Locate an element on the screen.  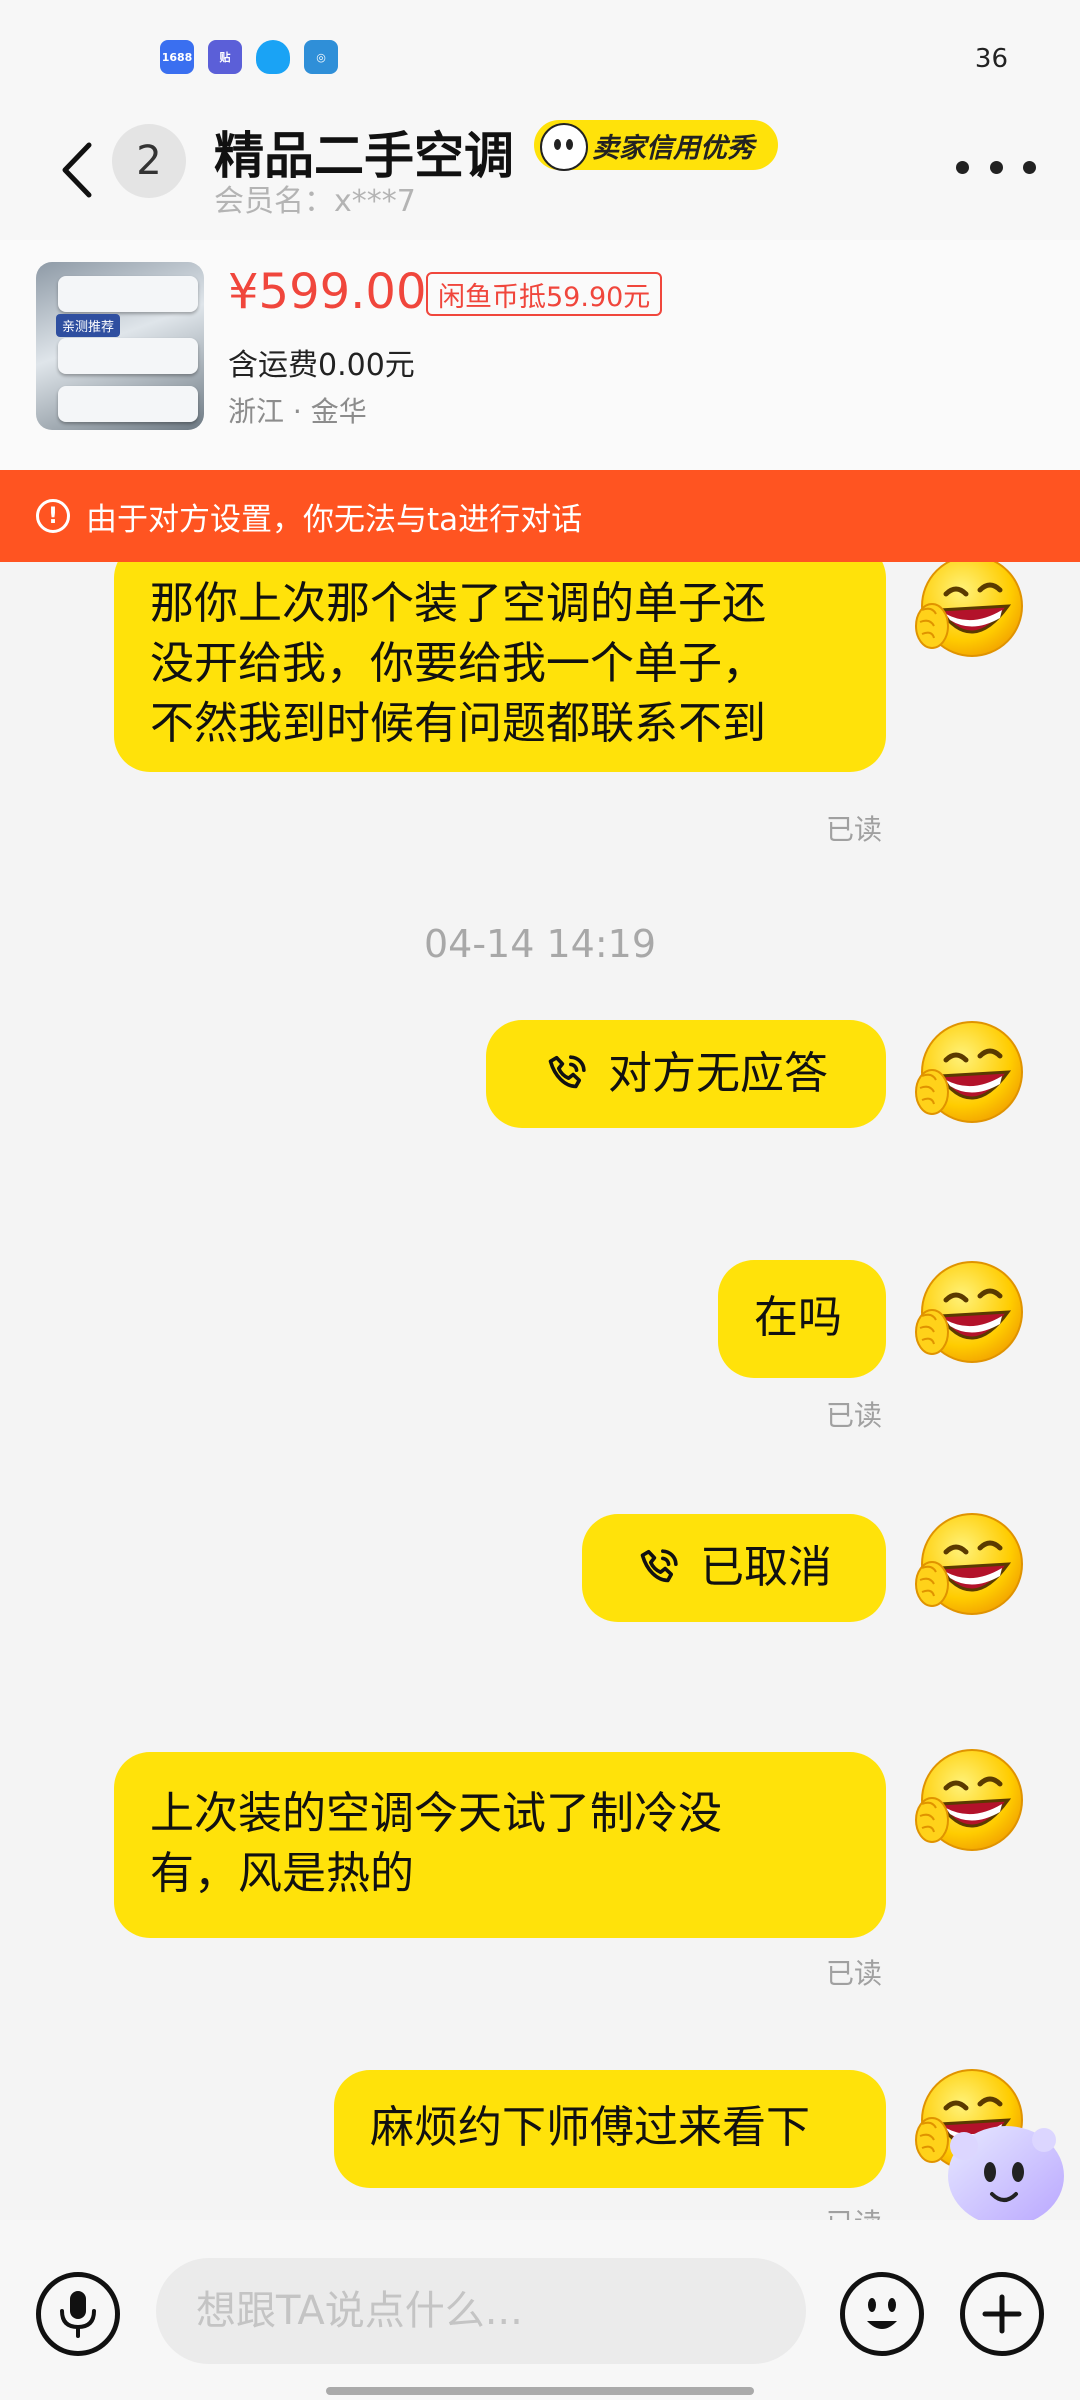
status-time: 36 is located at coordinates (991, 59).